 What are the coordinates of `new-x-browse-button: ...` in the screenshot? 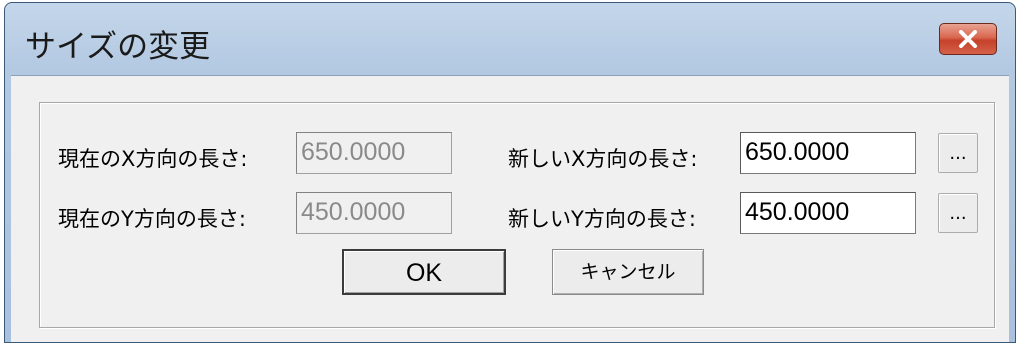 It's located at (958, 153).